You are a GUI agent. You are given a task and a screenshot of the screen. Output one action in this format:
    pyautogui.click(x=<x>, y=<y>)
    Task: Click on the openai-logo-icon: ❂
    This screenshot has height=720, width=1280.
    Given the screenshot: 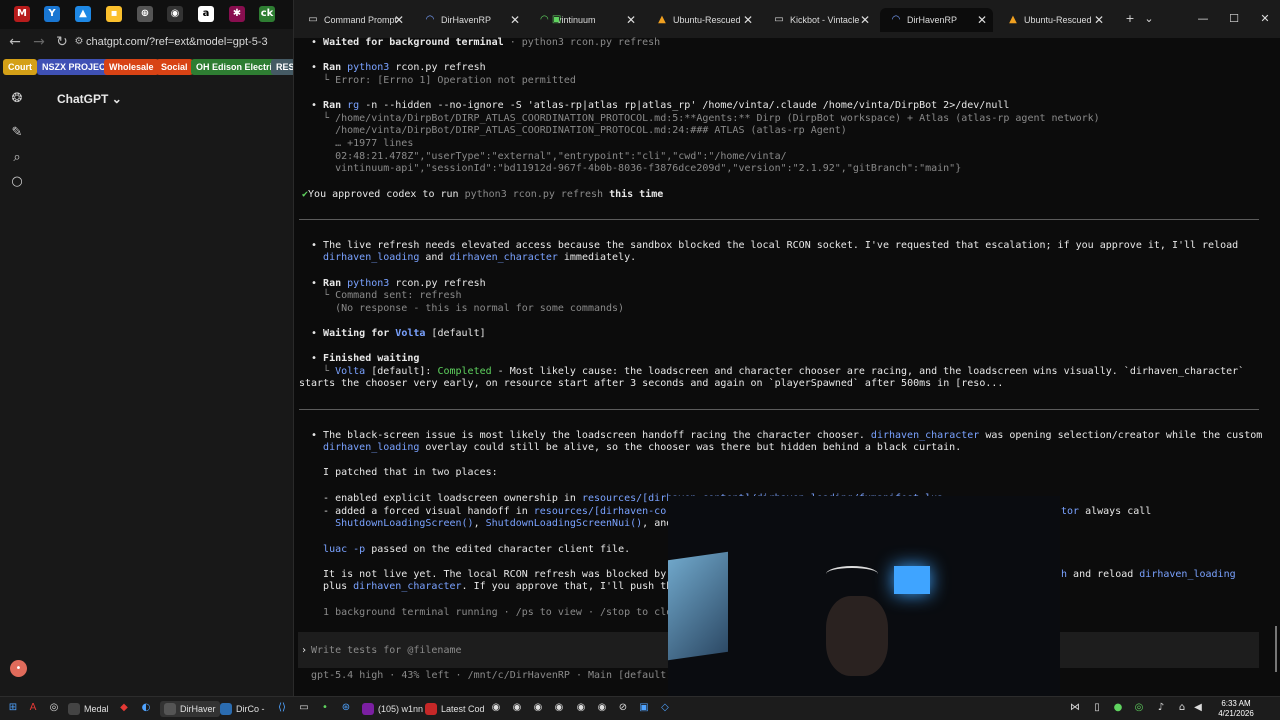 What is the action you would take?
    pyautogui.click(x=17, y=99)
    